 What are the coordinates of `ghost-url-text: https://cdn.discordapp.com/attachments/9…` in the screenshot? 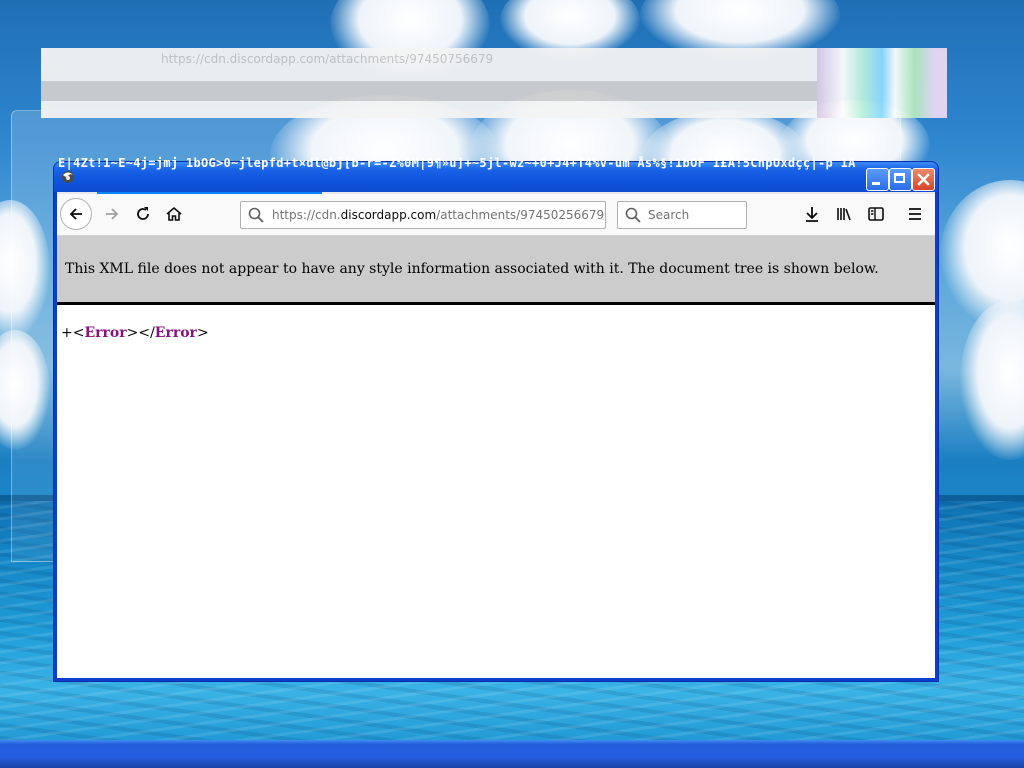 It's located at (327, 59).